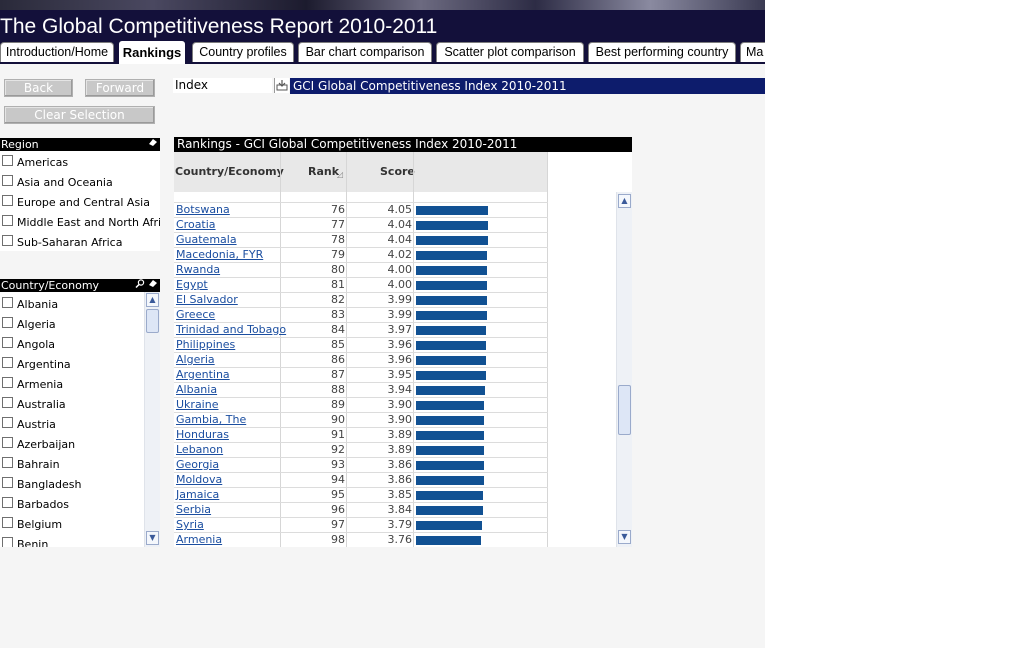  I want to click on country-item: Armenia, so click(72, 385).